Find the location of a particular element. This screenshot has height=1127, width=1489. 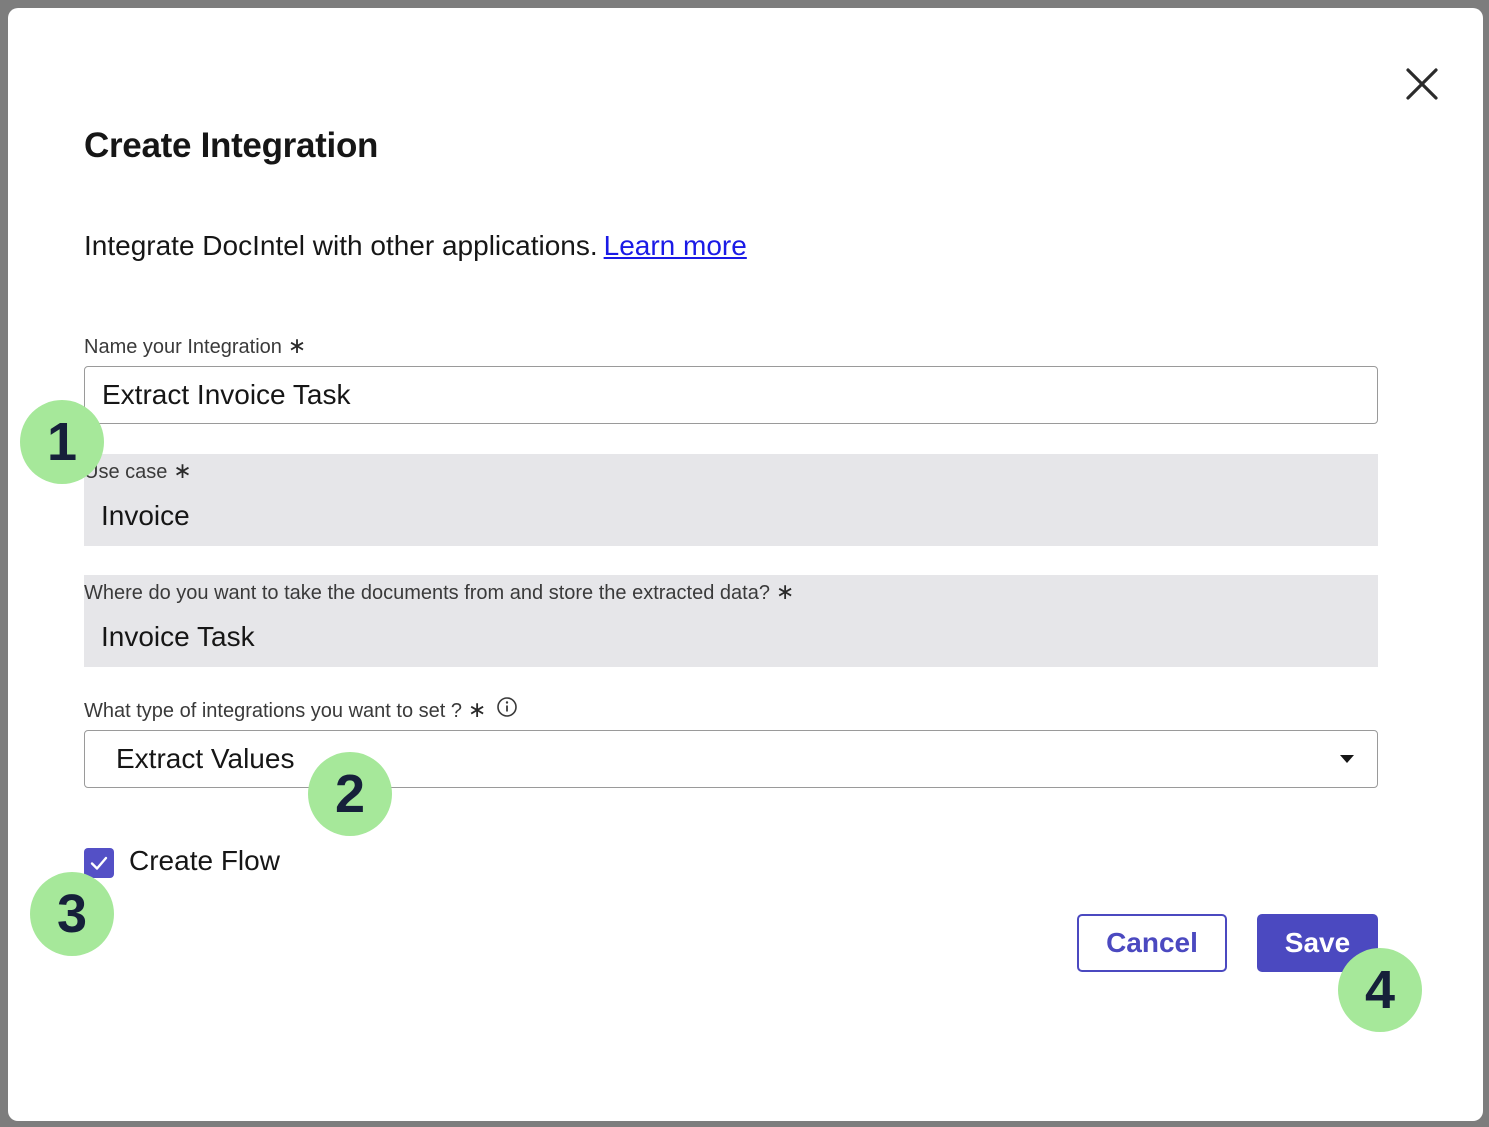

learn-more-link: Learn more is located at coordinates (675, 245).